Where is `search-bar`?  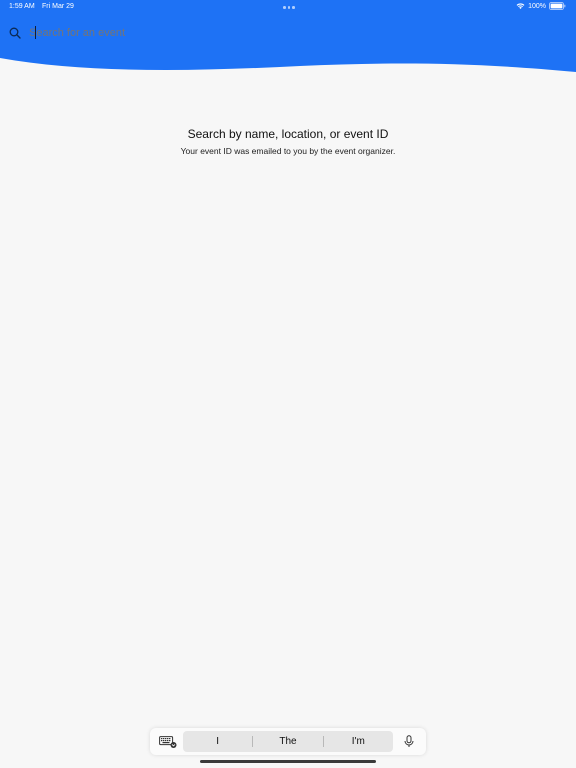 search-bar is located at coordinates (279, 33).